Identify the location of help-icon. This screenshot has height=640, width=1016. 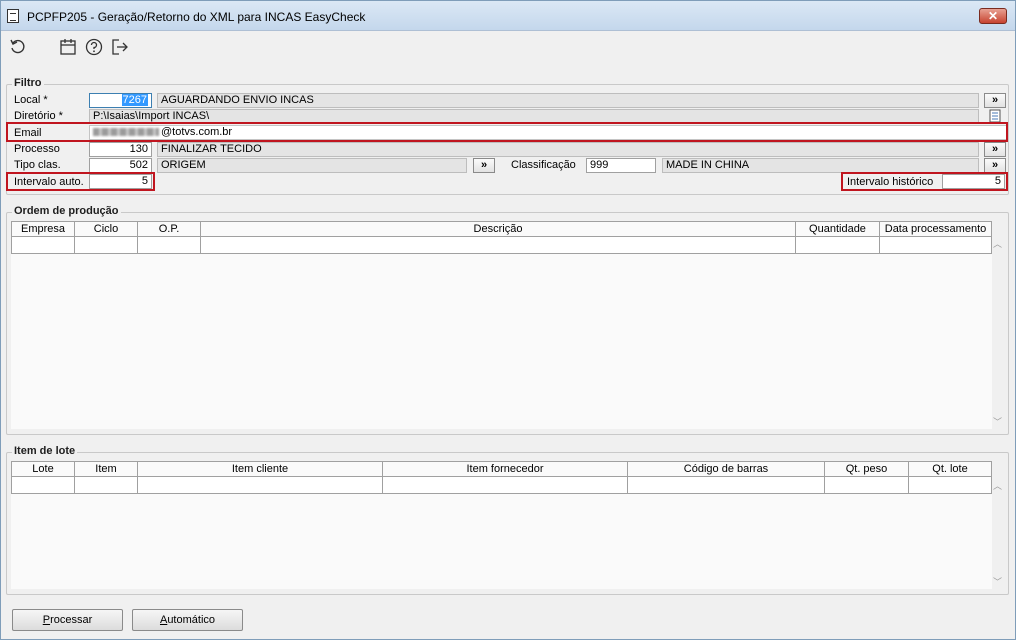
(94, 47).